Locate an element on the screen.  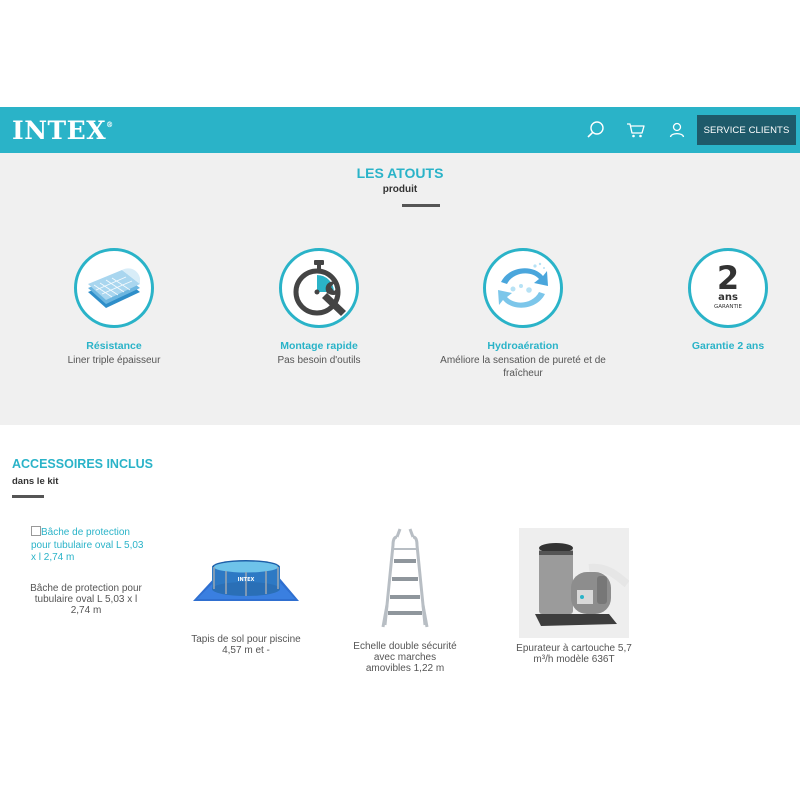
intex-brand-text: INTEX is located at coordinates (246, 580).